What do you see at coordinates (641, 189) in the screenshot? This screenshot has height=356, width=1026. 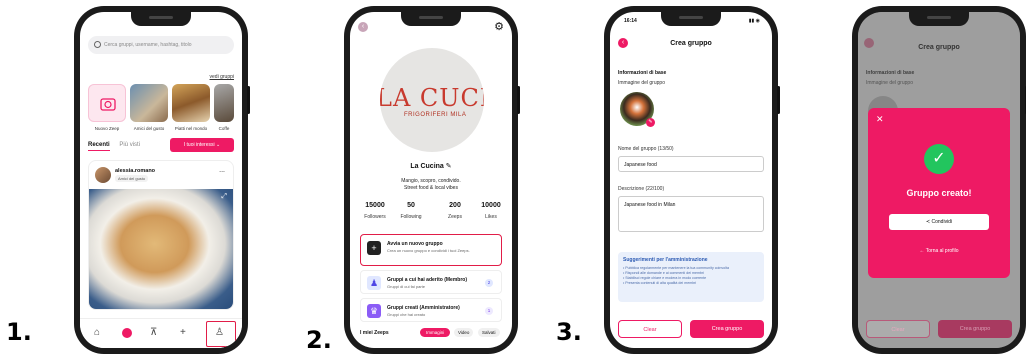 I see `description-label: Descrizione (22/100)` at bounding box center [641, 189].